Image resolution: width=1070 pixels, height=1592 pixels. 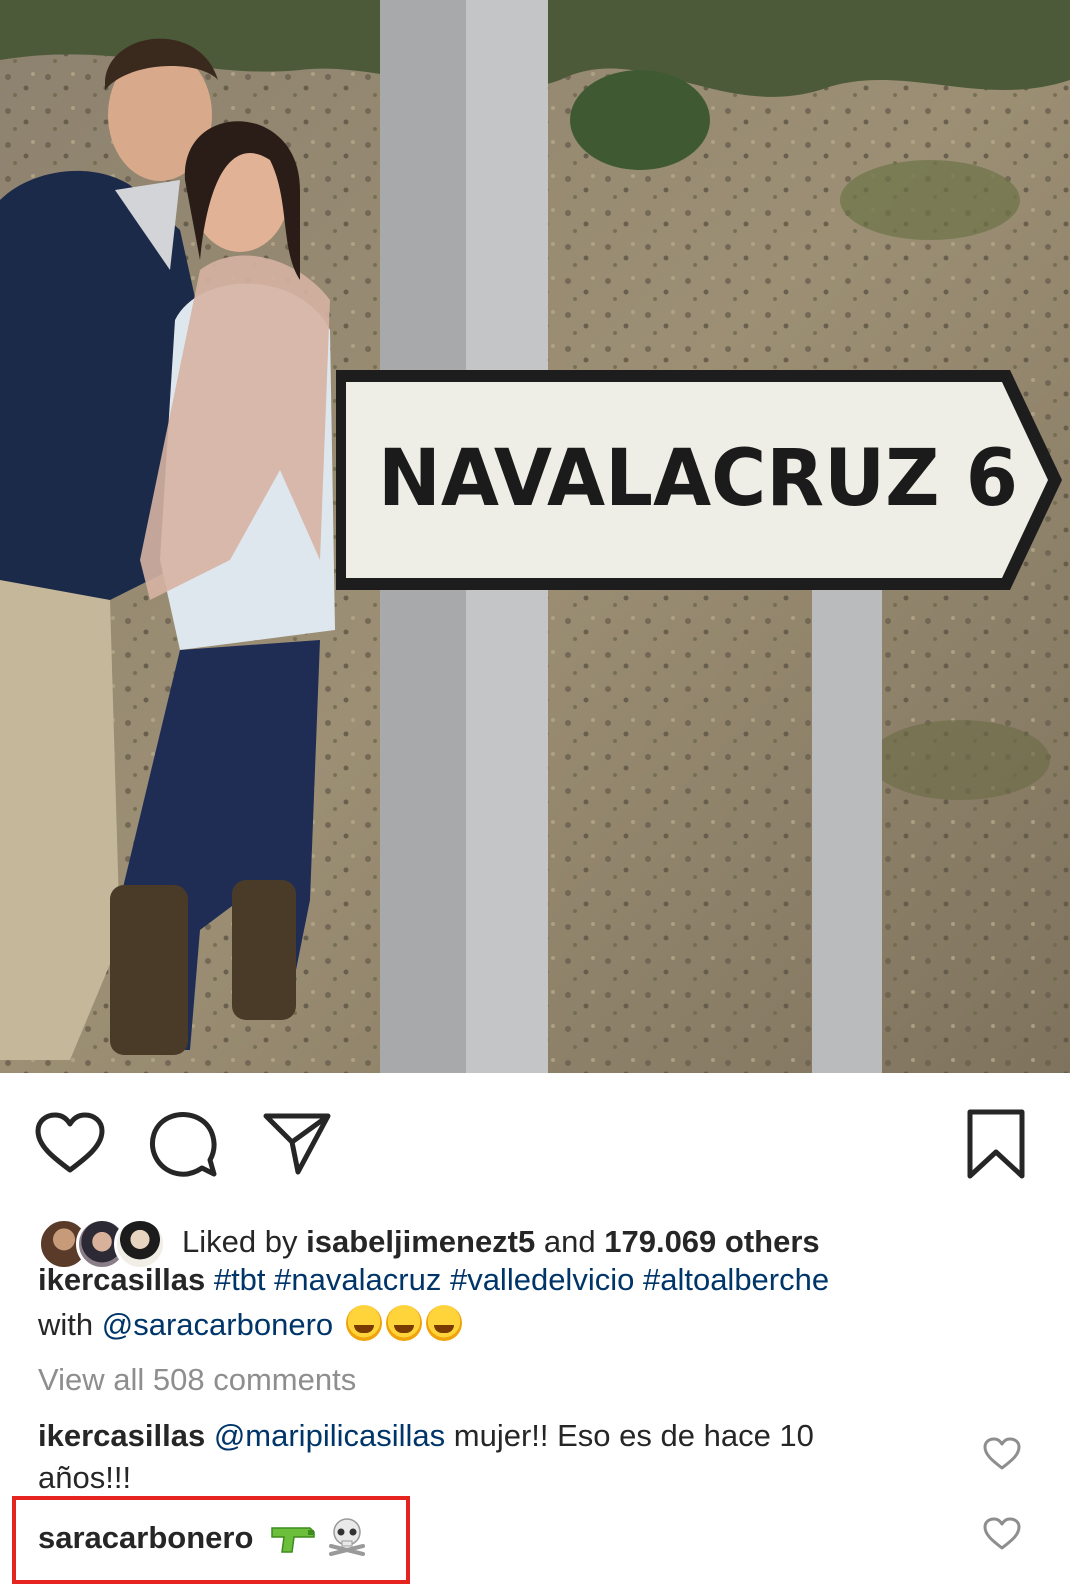 What do you see at coordinates (298, 1144) in the screenshot?
I see `share-icon` at bounding box center [298, 1144].